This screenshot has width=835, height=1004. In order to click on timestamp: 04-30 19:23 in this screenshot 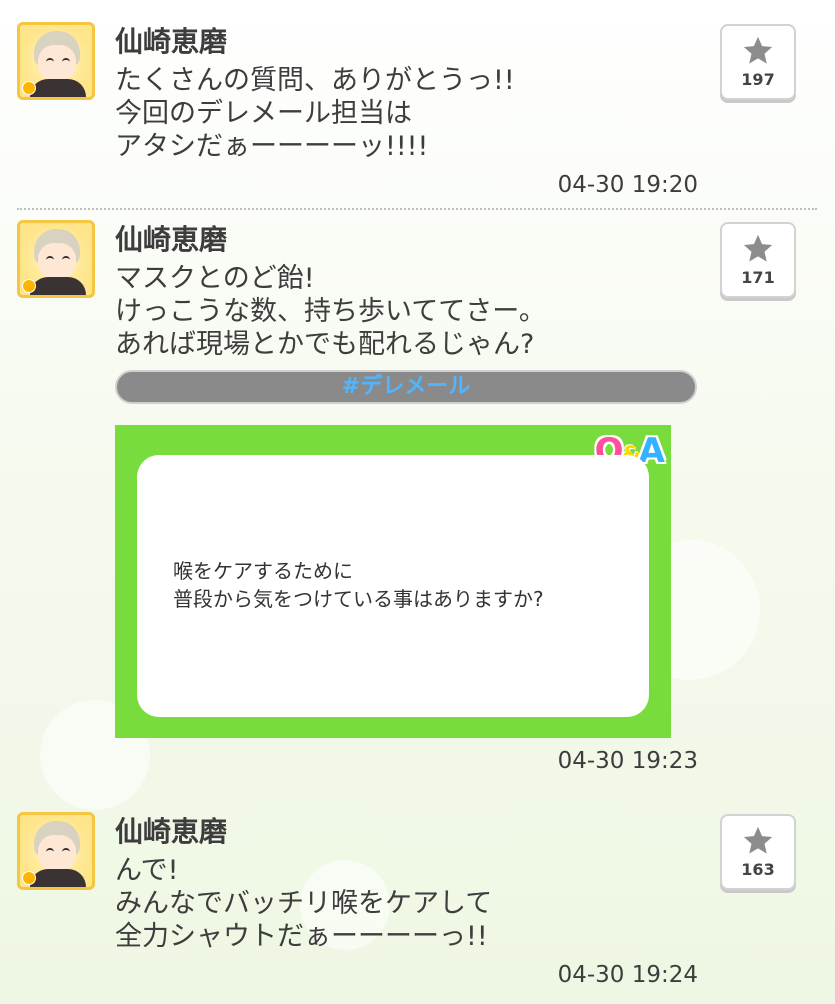, I will do `click(627, 761)`.